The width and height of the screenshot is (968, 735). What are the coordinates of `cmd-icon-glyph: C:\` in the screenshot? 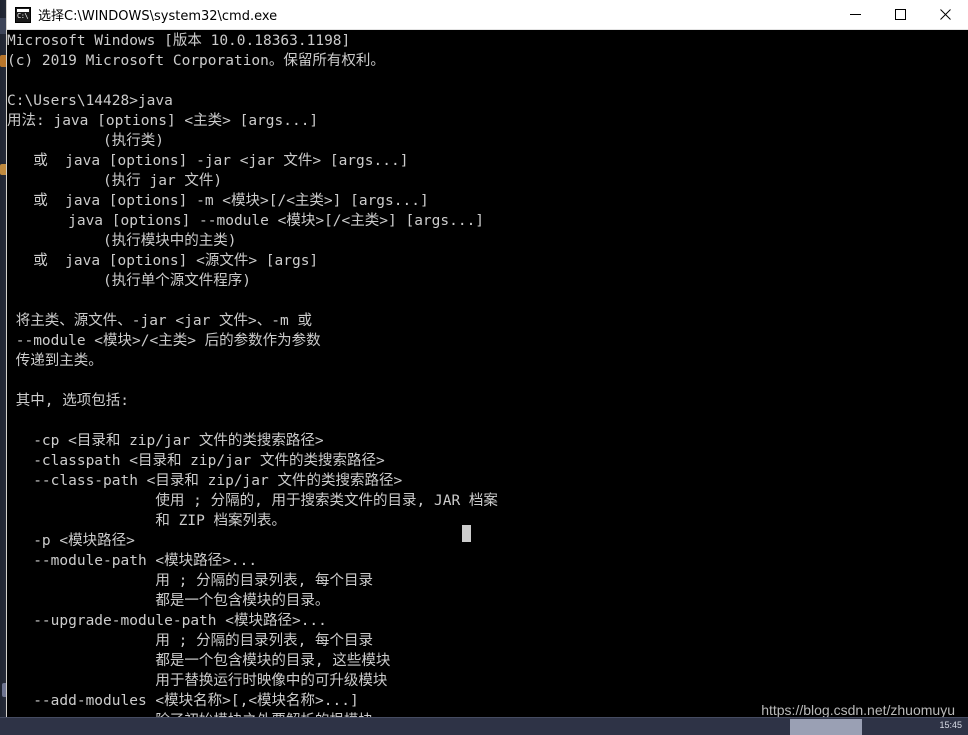 It's located at (23, 15).